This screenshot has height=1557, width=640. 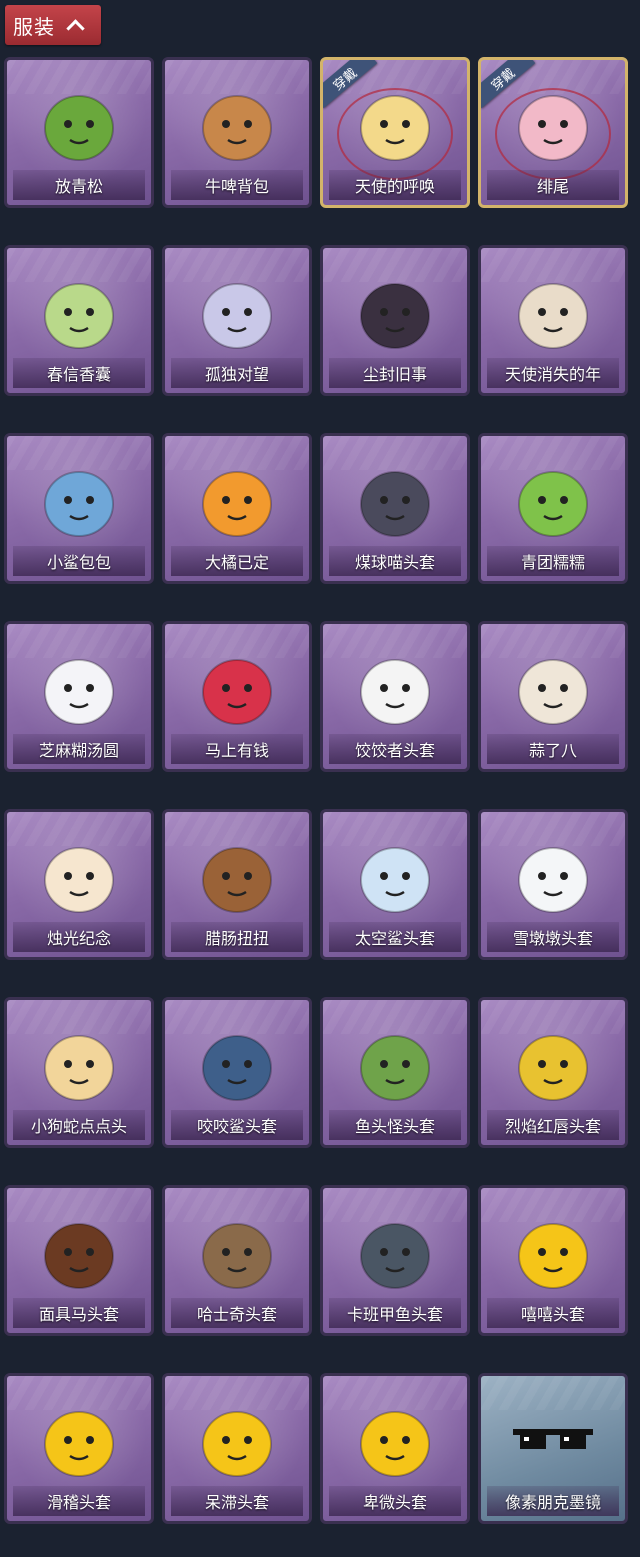 What do you see at coordinates (237, 884) in the screenshot?
I see `outfit-card: 腊肠扭扭` at bounding box center [237, 884].